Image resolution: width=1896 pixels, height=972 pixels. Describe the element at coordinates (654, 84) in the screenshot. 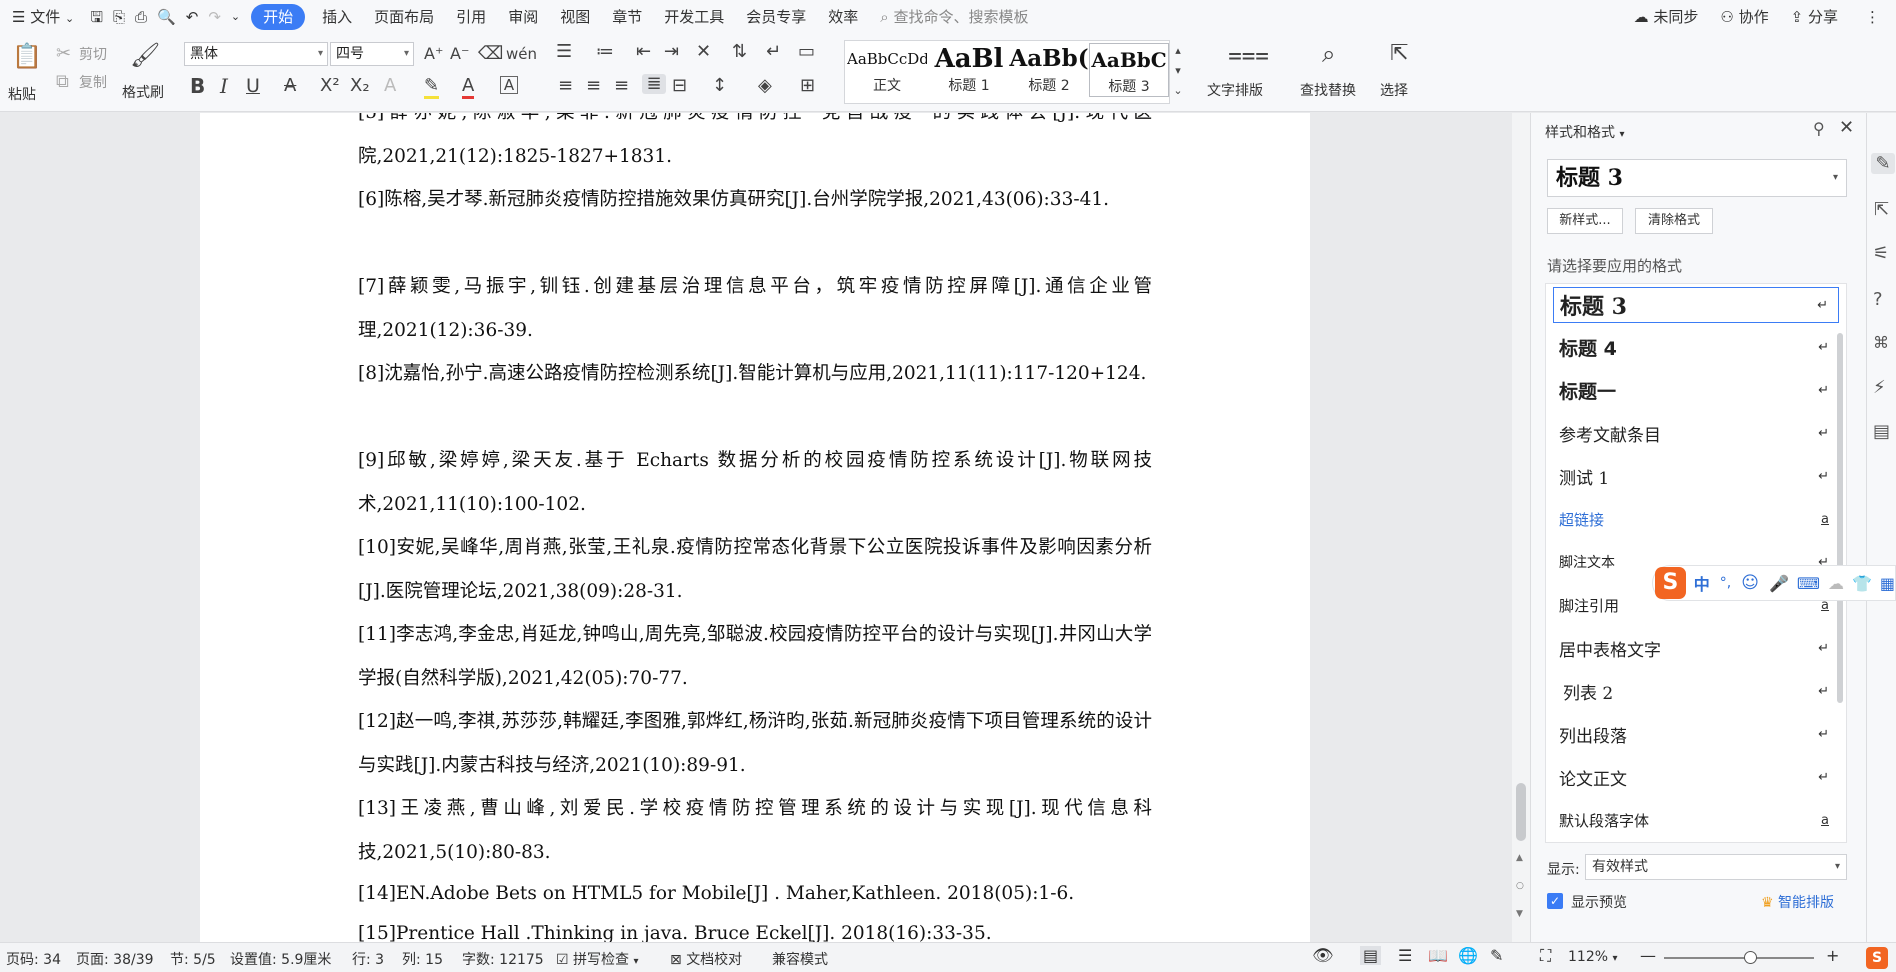

I see `justify-icon: ≣` at that location.